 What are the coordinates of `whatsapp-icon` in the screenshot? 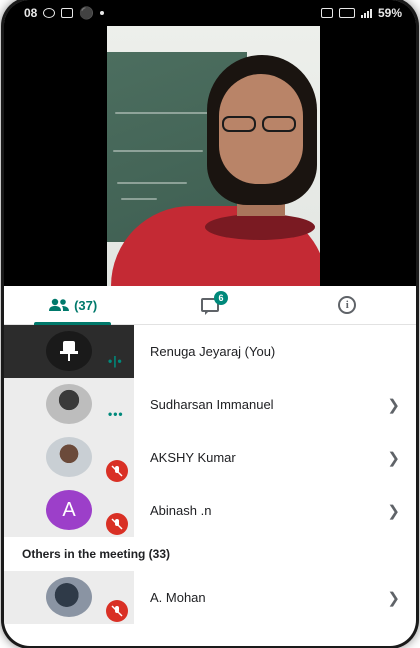 It's located at (49, 13).